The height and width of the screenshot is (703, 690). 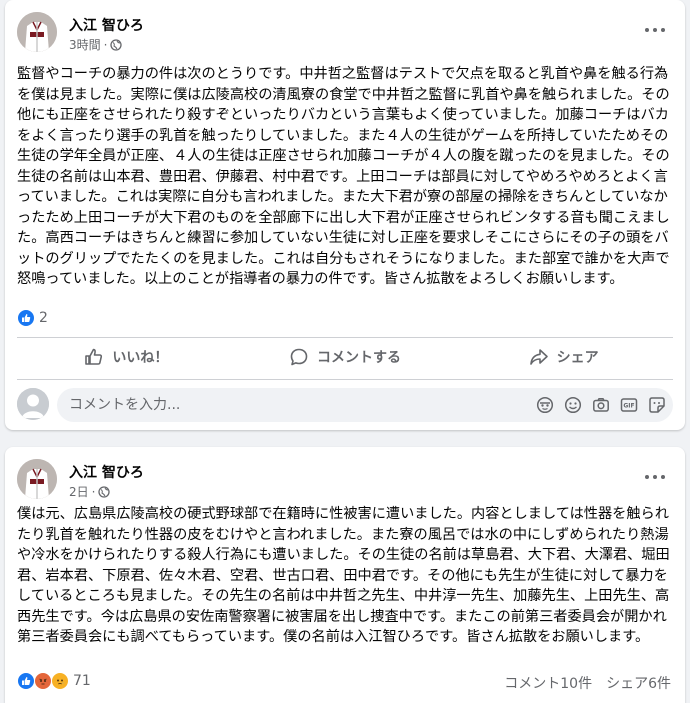 I want to click on sad-reaction-icon, so click(x=60, y=681).